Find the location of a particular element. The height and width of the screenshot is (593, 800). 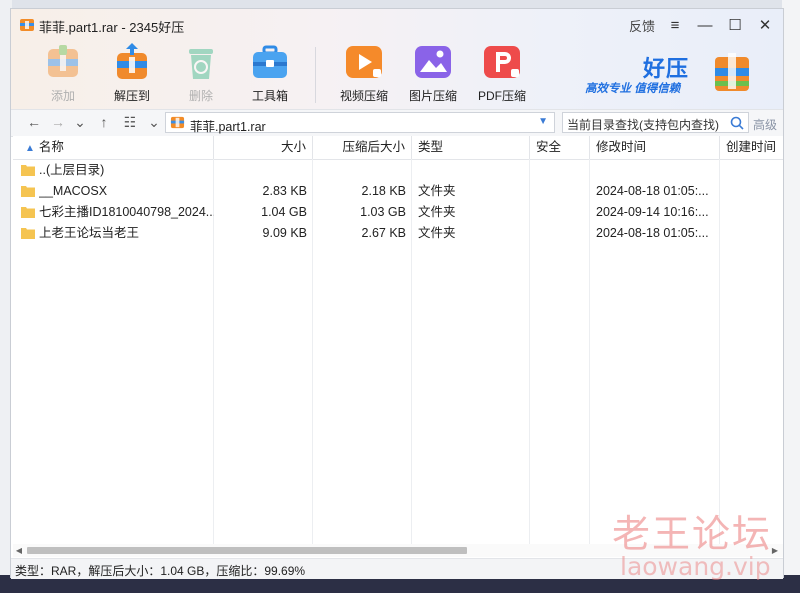

delete-button: 删除 is located at coordinates (201, 72).